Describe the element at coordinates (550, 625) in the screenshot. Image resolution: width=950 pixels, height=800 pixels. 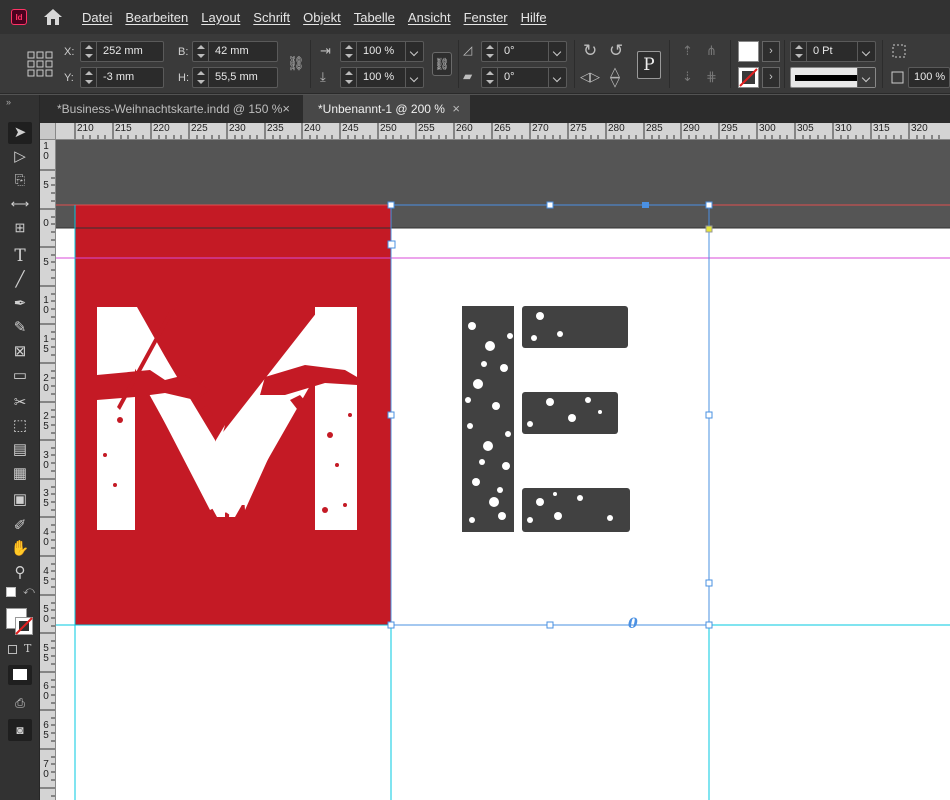
I see `handle-bottom-mid` at that location.